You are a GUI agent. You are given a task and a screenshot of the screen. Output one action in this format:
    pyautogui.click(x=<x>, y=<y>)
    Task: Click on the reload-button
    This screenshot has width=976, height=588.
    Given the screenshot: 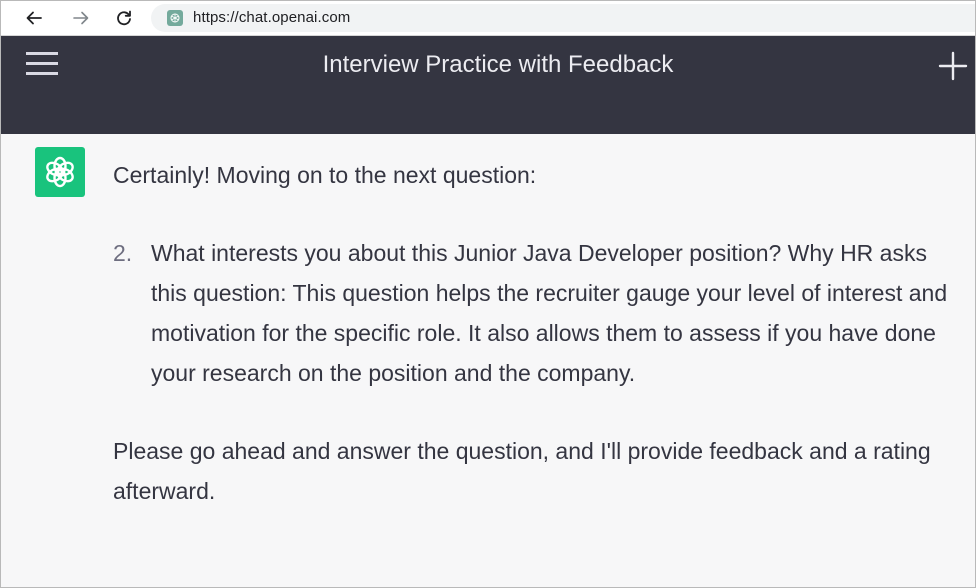 What is the action you would take?
    pyautogui.click(x=124, y=18)
    